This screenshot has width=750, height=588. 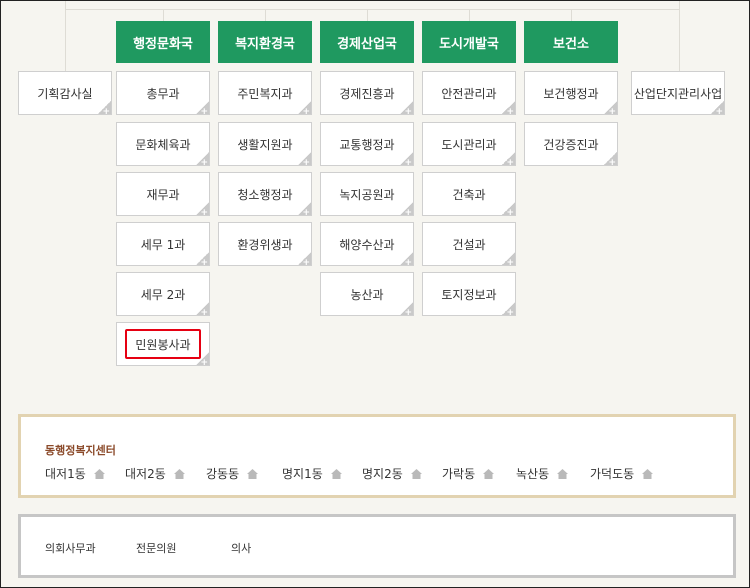 What do you see at coordinates (571, 42) in the screenshot?
I see `dept-header-health-center: 보건소` at bounding box center [571, 42].